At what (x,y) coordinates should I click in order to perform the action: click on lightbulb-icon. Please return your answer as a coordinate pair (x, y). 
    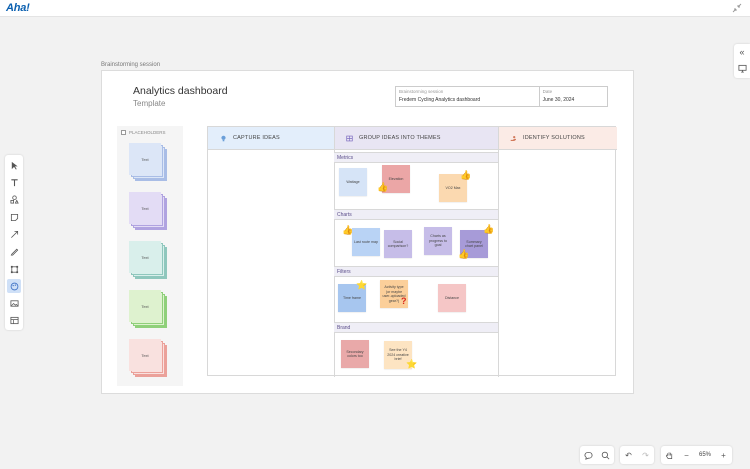
    Looking at the image, I should click on (223, 138).